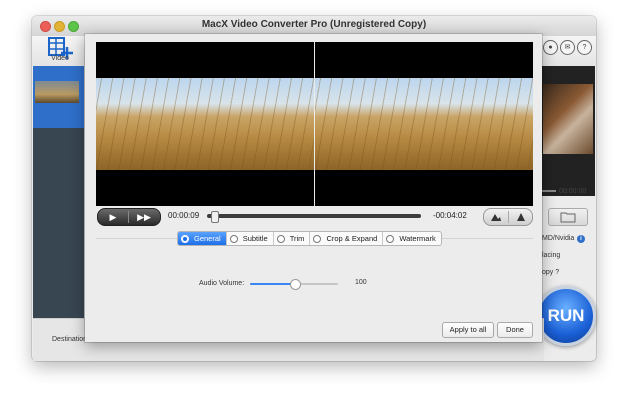 This screenshot has height=408, width=628. Describe the element at coordinates (468, 330) in the screenshot. I see `apply-to-all-button: Apply to all` at that location.